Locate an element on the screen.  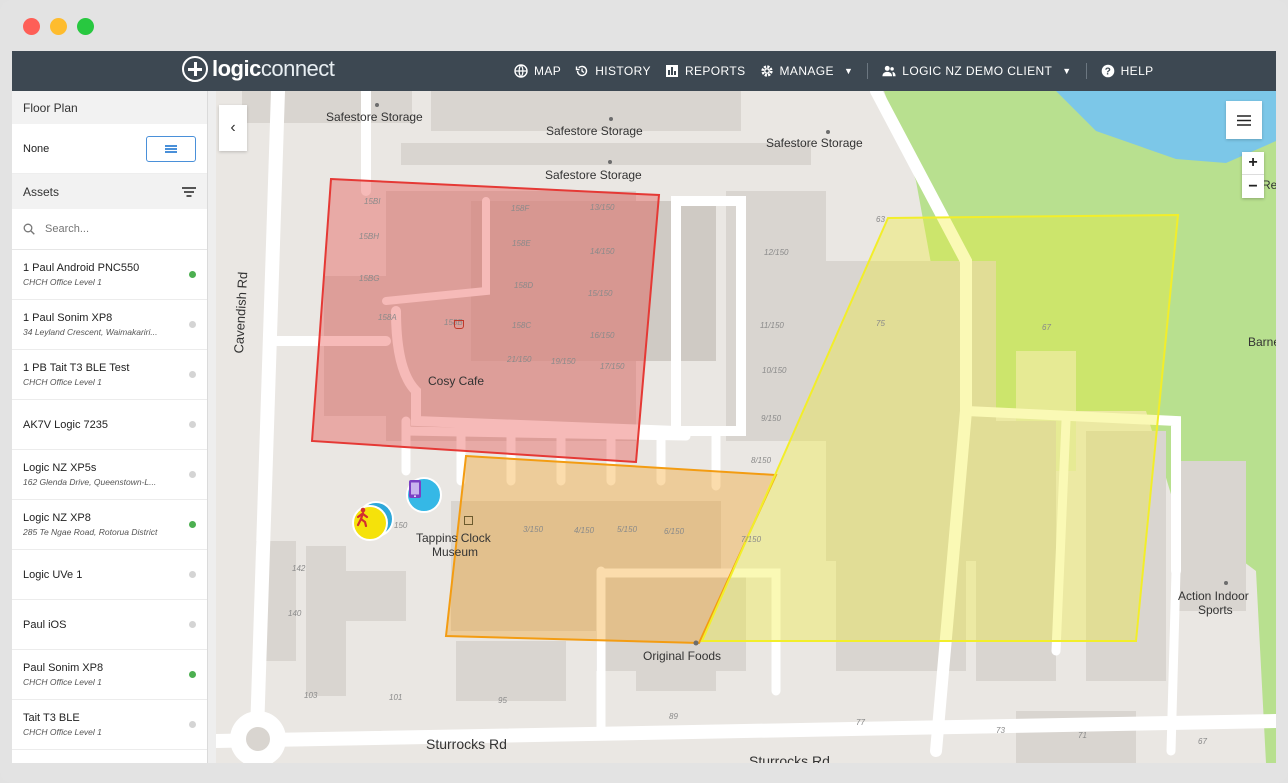
asset-location: 285 Te Ngae Road, Rotorua District is located at coordinates (90, 532).